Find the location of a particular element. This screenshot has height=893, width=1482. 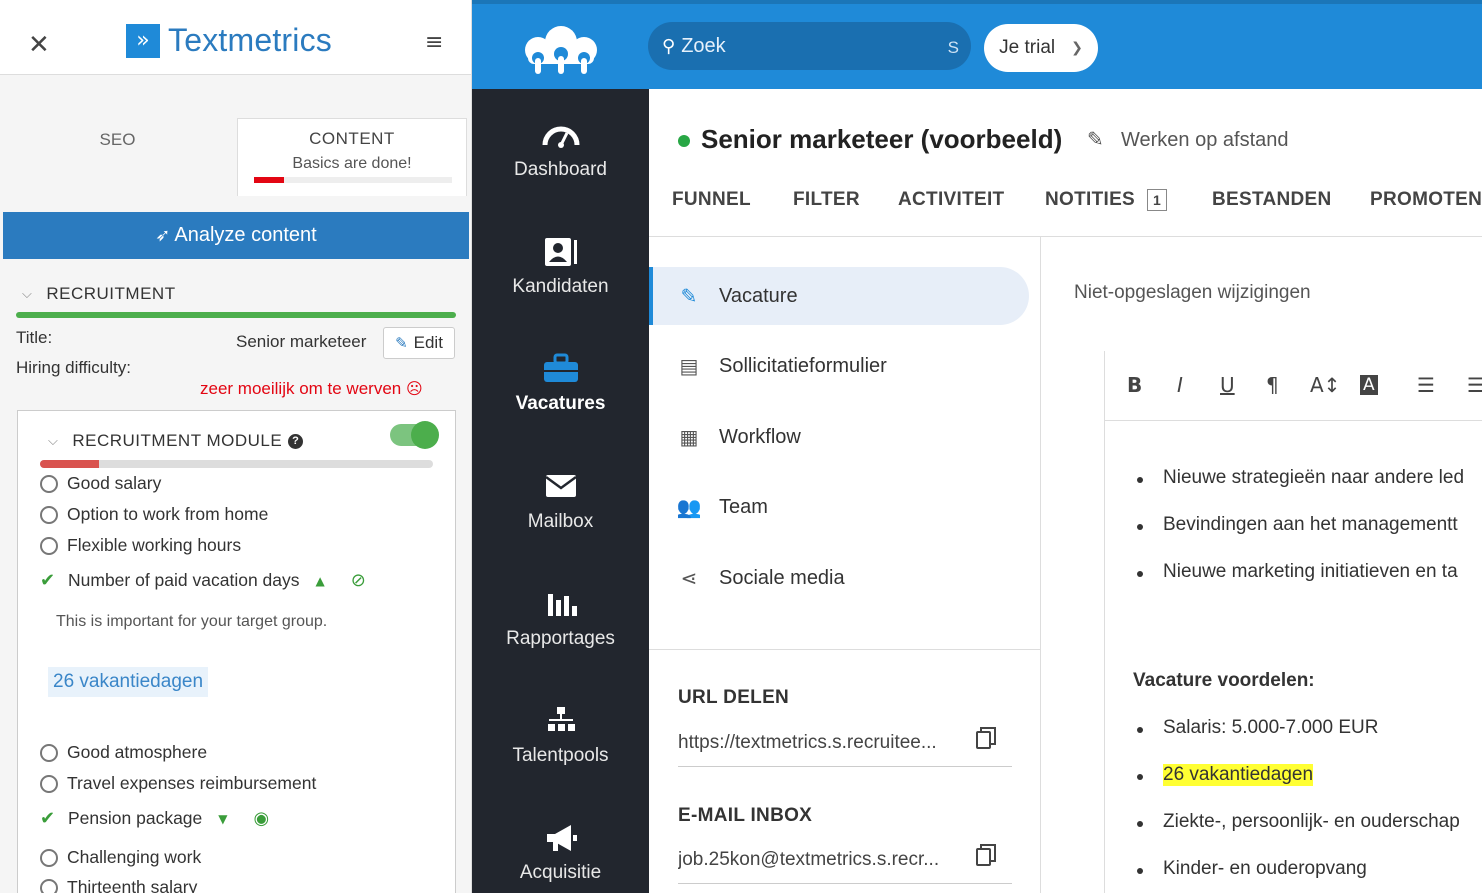

paragraph-icon: ¶ is located at coordinates (1272, 385).